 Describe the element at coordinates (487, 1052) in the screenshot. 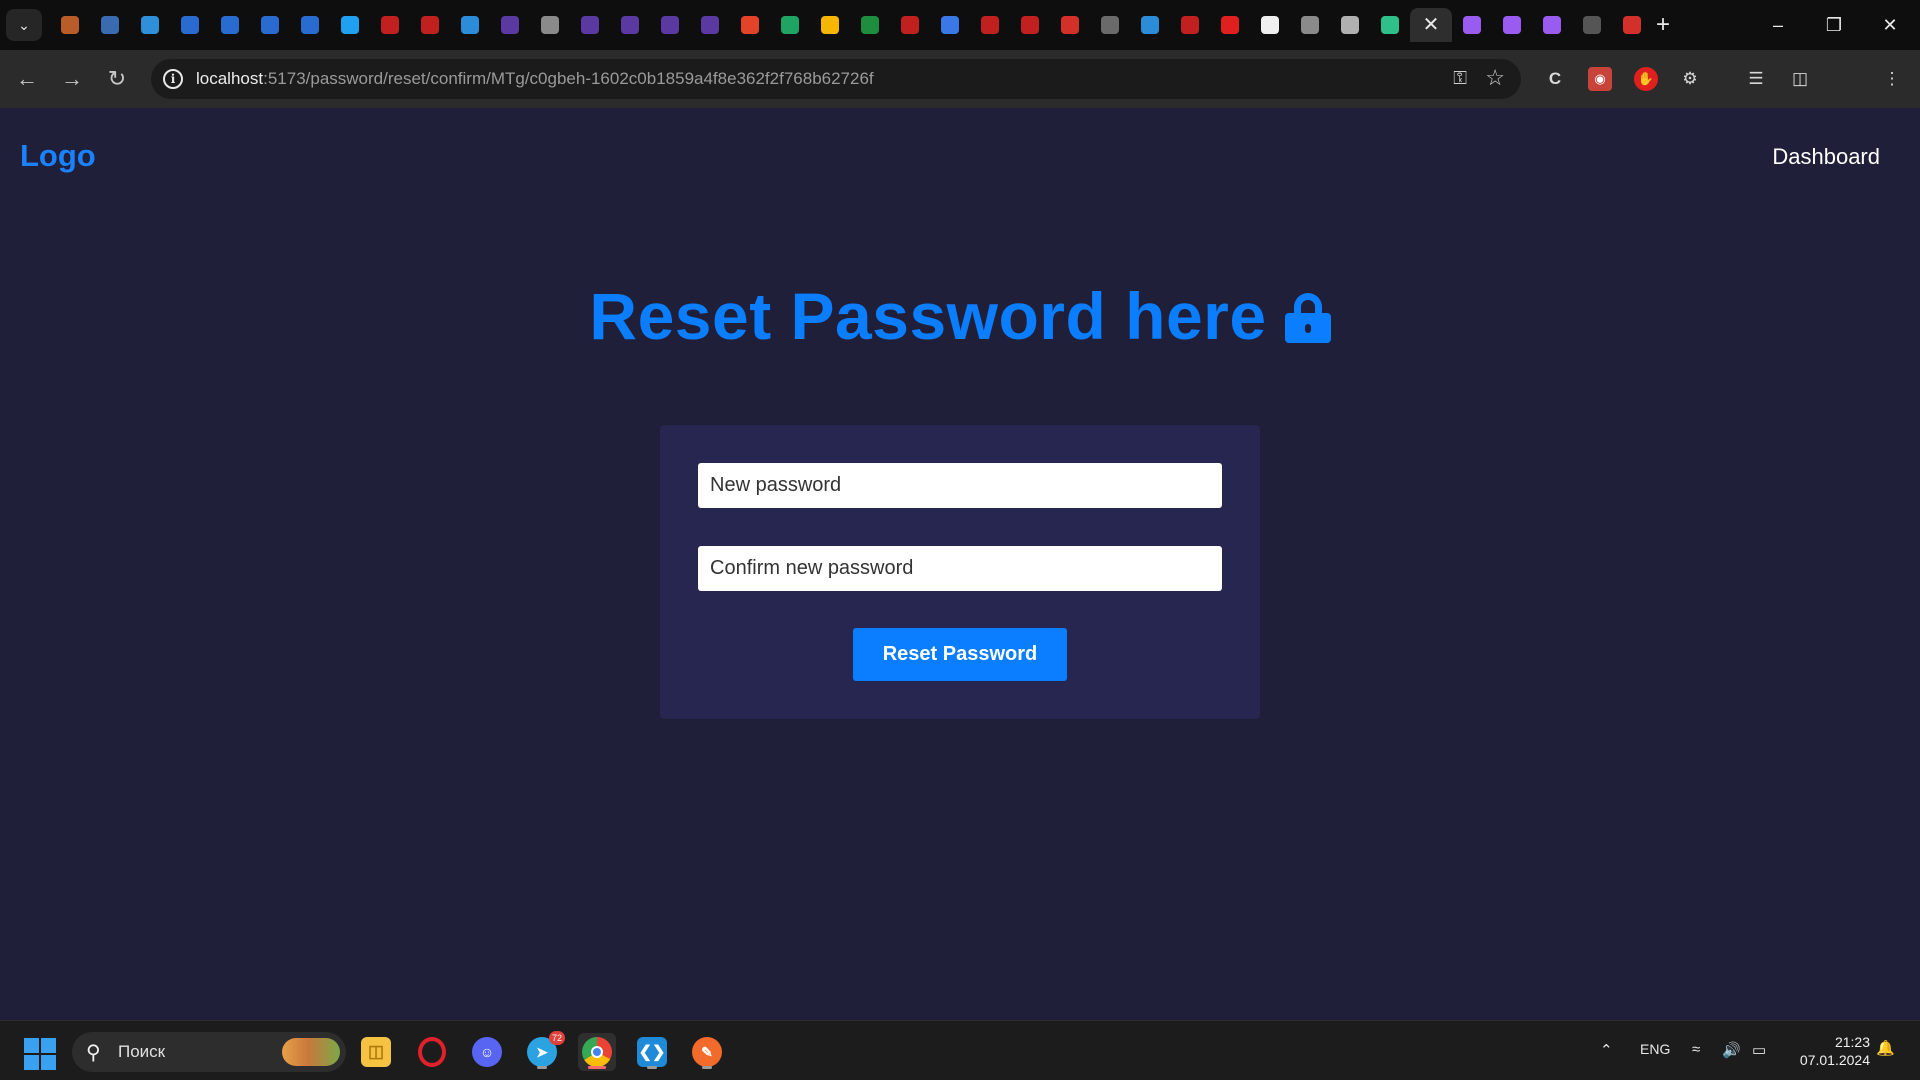

I see `discord-icon: ☺` at that location.